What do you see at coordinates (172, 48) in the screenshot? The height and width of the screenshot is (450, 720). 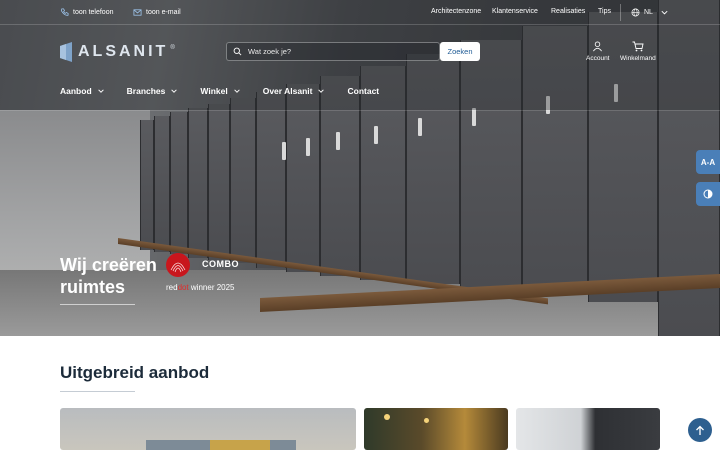 I see `registered-mark: ®` at bounding box center [172, 48].